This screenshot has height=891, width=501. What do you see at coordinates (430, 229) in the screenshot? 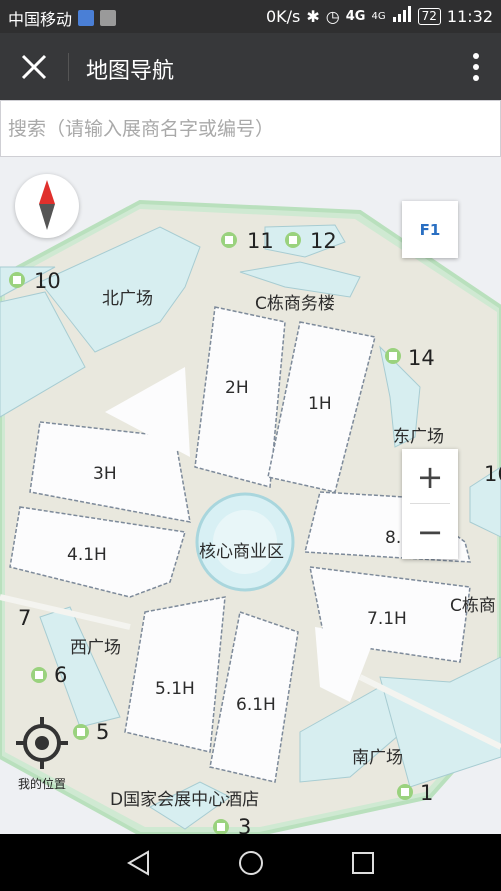
I see `floor-selector-button: F1` at bounding box center [430, 229].